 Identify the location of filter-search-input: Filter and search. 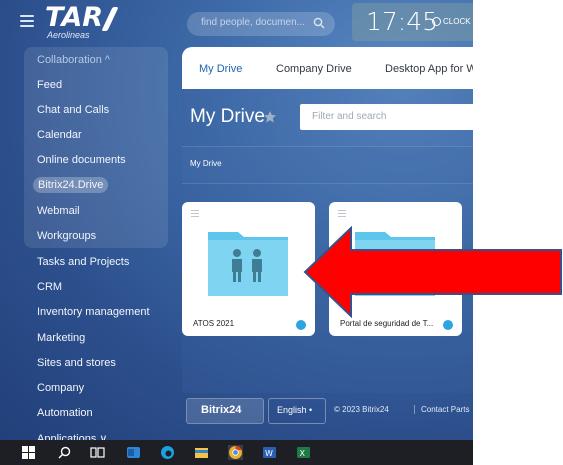
(386, 117).